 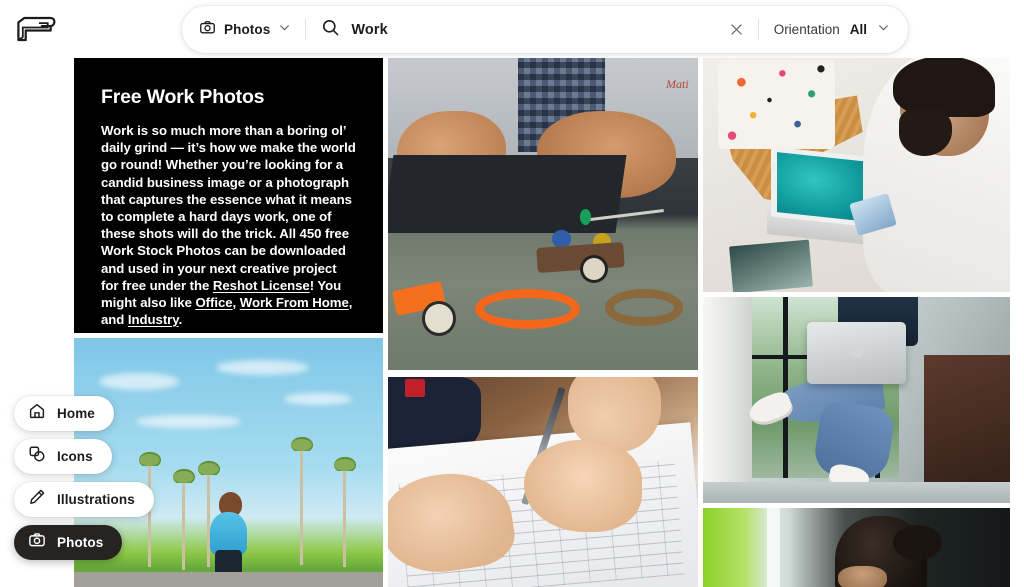 I want to click on sidebar-item-photos: Photos, so click(x=68, y=542).